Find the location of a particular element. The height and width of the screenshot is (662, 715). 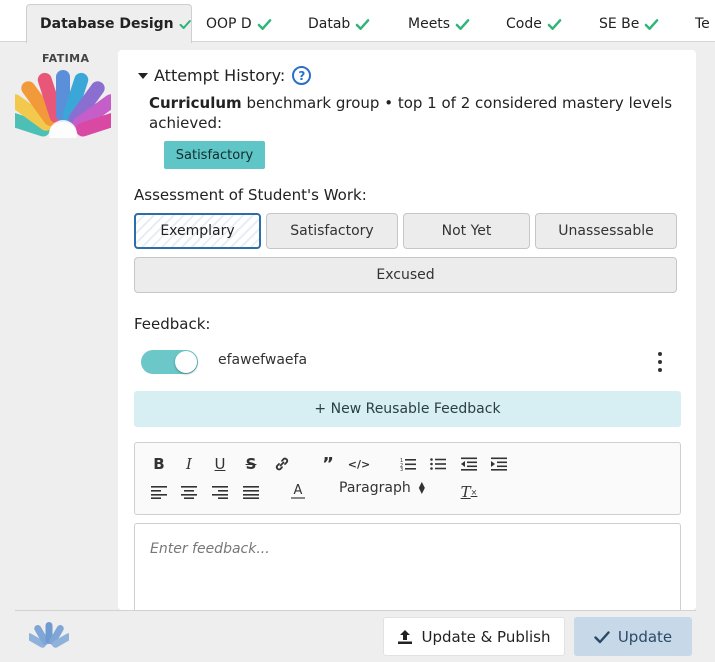

align-left-icon is located at coordinates (159, 492).